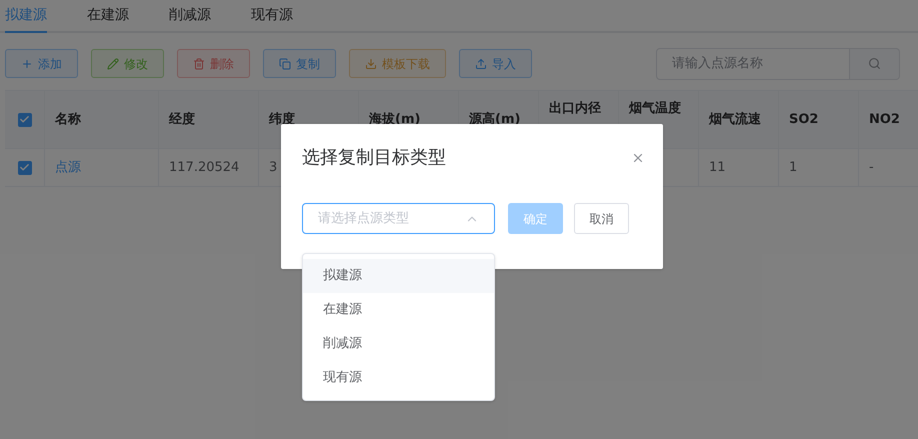  I want to click on select-field: 请选择点源类型, so click(398, 218).